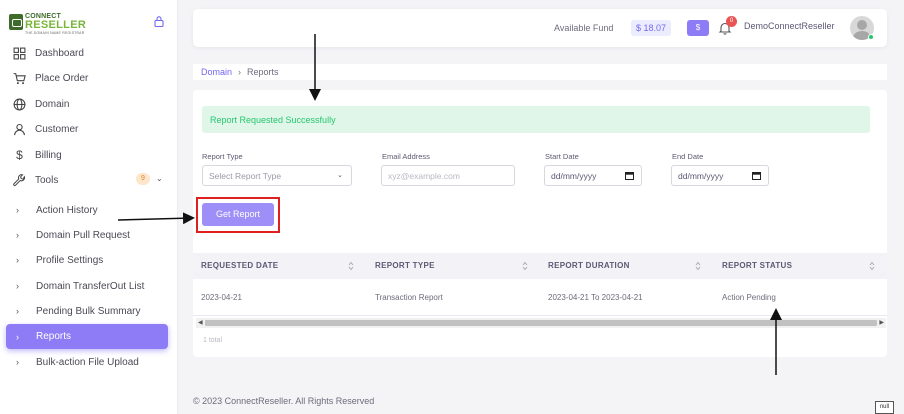 The image size is (904, 414). I want to click on horizontal-scrollbar: ◀ ▶, so click(541, 323).